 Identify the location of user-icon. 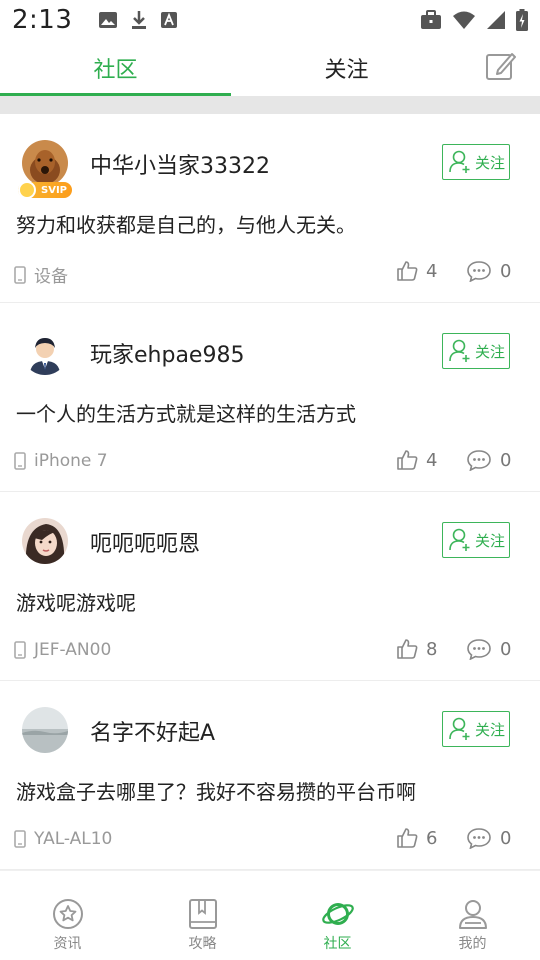
(472, 914).